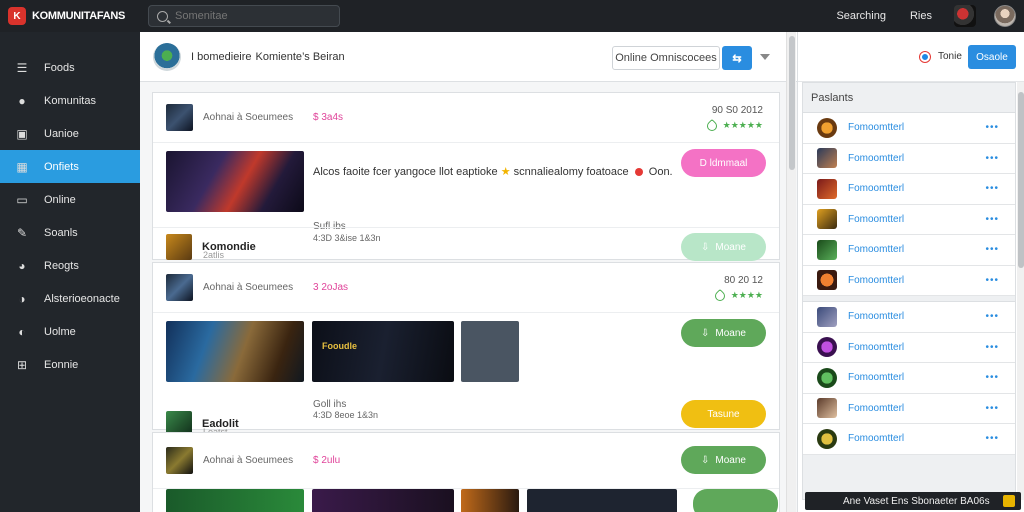  What do you see at coordinates (70, 199) in the screenshot?
I see `sidebar-item-online: ▭ Online` at bounding box center [70, 199].